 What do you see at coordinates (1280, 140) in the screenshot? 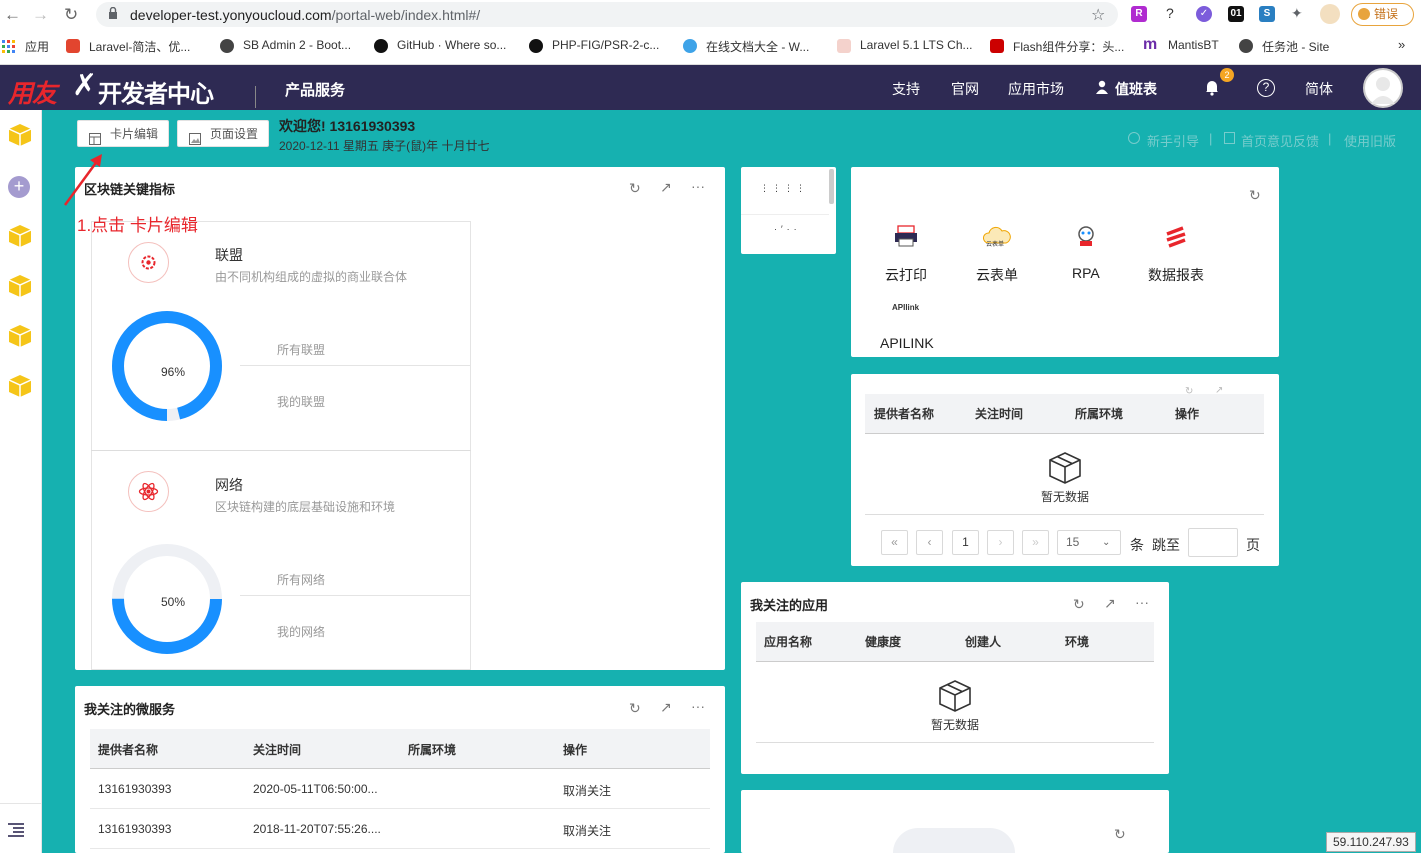
I see `feedback-link: 首页意见反馈` at bounding box center [1280, 140].